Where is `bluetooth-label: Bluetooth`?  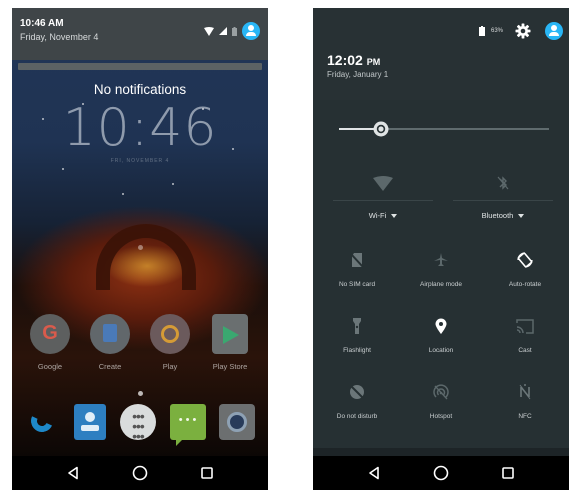
bluetooth-label: Bluetooth is located at coordinates (497, 215).